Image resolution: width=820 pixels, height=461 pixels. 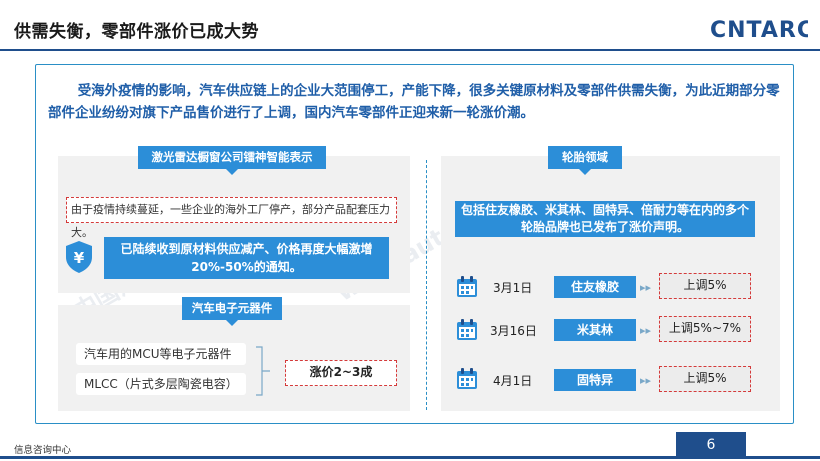 I want to click on result-2: 上调5%~7%, so click(x=705, y=329).